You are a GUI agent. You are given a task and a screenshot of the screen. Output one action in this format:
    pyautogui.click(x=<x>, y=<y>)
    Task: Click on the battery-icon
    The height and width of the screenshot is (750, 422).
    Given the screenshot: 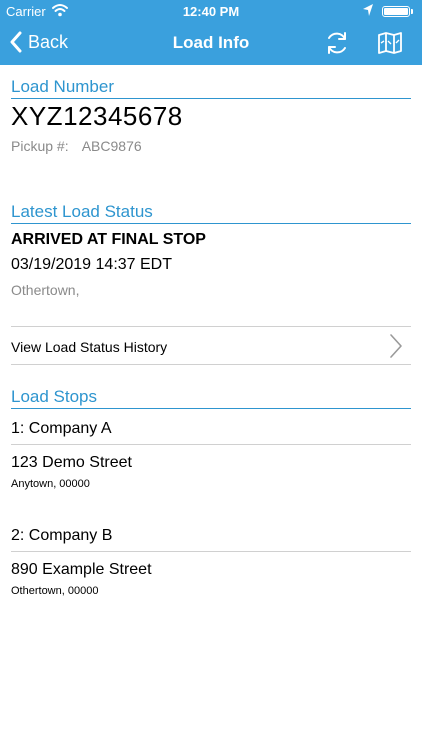 What is the action you would take?
    pyautogui.click(x=396, y=11)
    